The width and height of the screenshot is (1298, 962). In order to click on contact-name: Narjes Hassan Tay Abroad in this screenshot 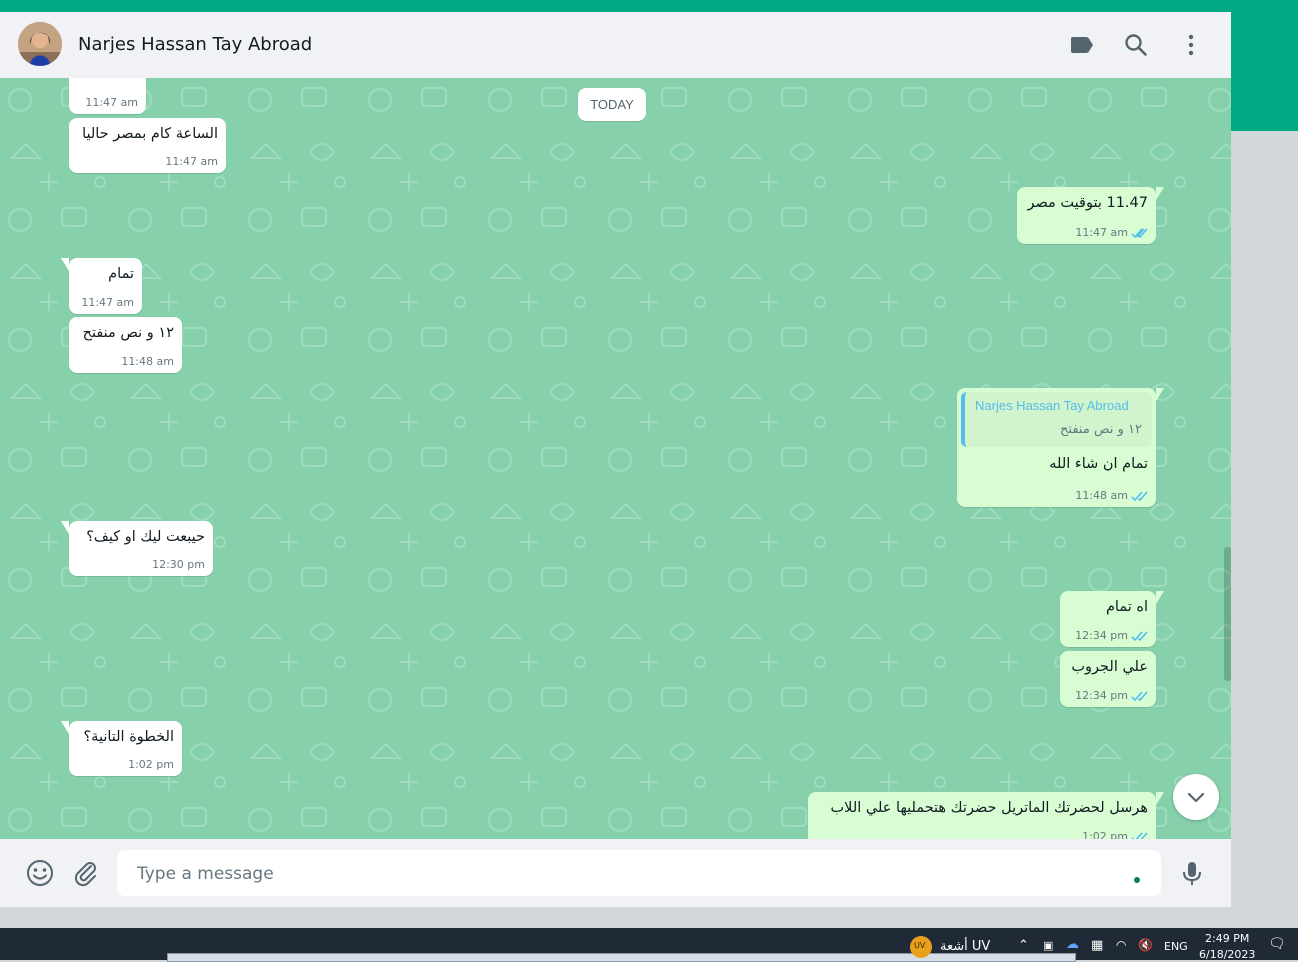, I will do `click(195, 44)`.